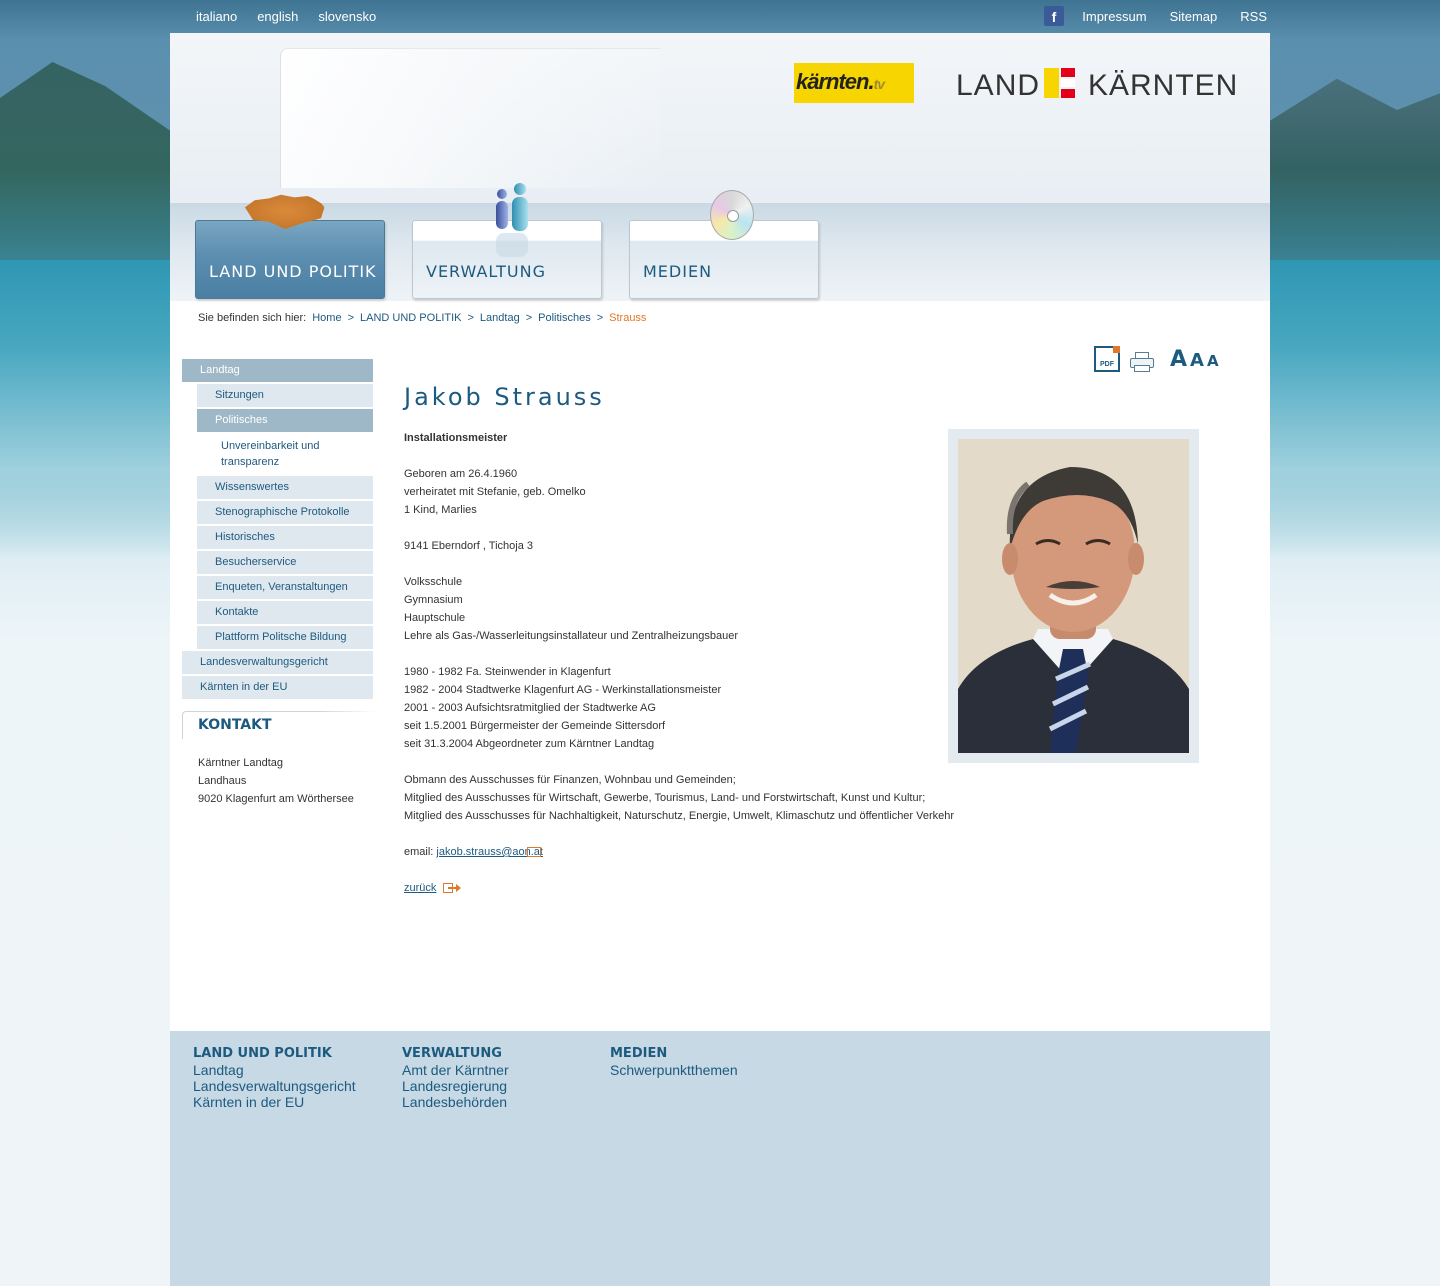 The image size is (1440, 1286). I want to click on sidebar-item-kaernten-in-der-eu: Kärnten in der EU, so click(277, 687).